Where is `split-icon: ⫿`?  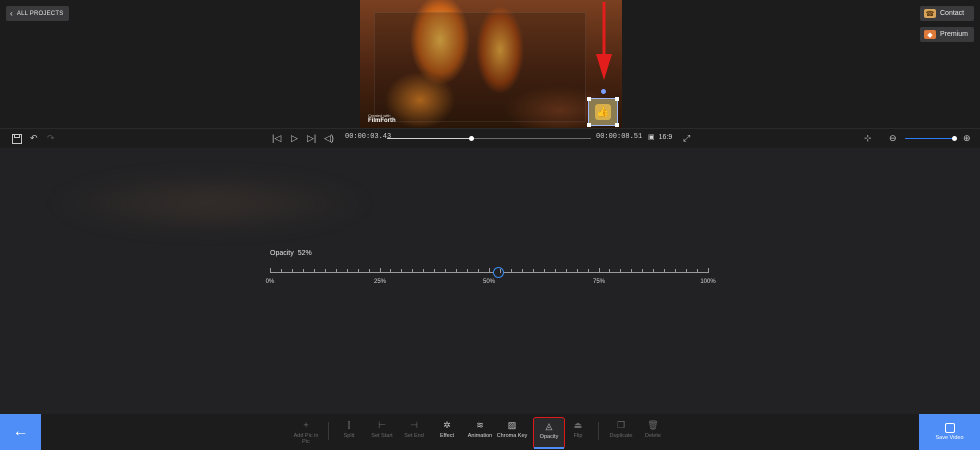
split-icon: ⫿ is located at coordinates (349, 424).